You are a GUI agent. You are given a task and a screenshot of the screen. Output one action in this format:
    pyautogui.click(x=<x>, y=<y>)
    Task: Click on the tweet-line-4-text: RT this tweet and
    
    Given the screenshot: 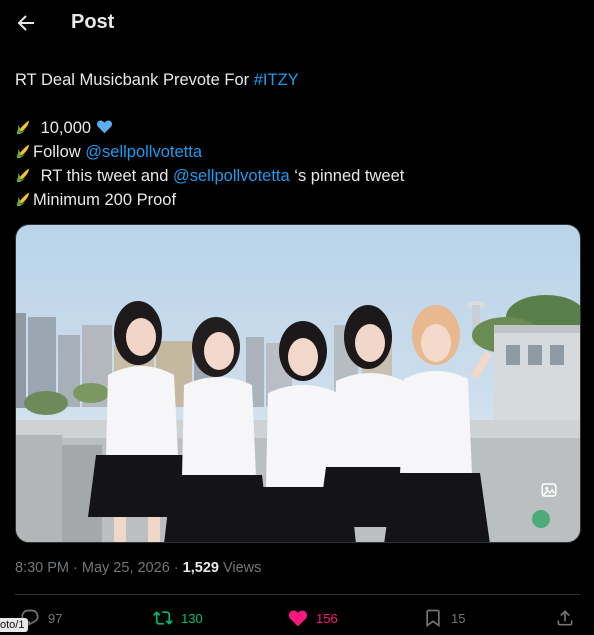 What is the action you would take?
    pyautogui.click(x=104, y=176)
    